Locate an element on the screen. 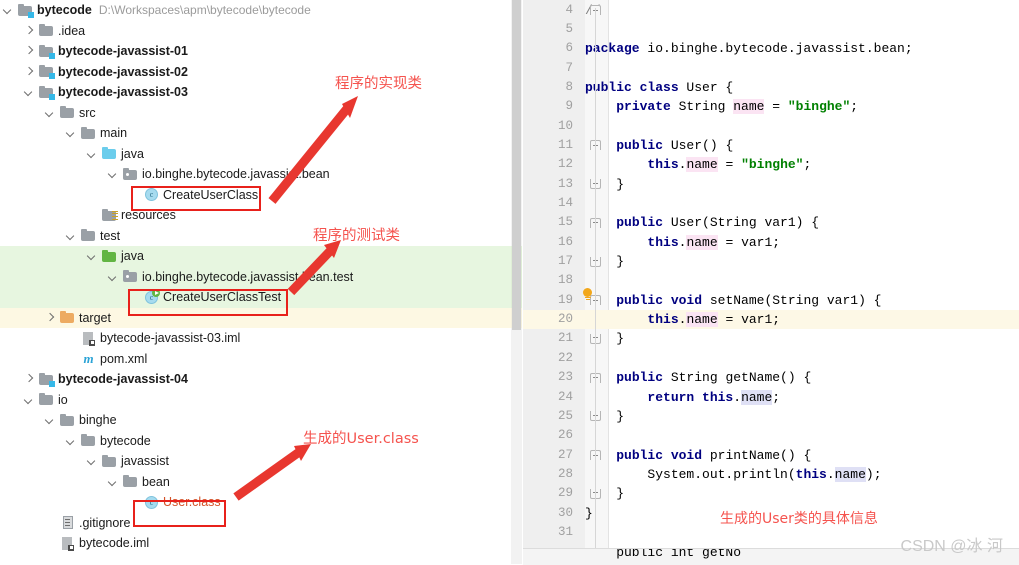  package-icon is located at coordinates (130, 276).